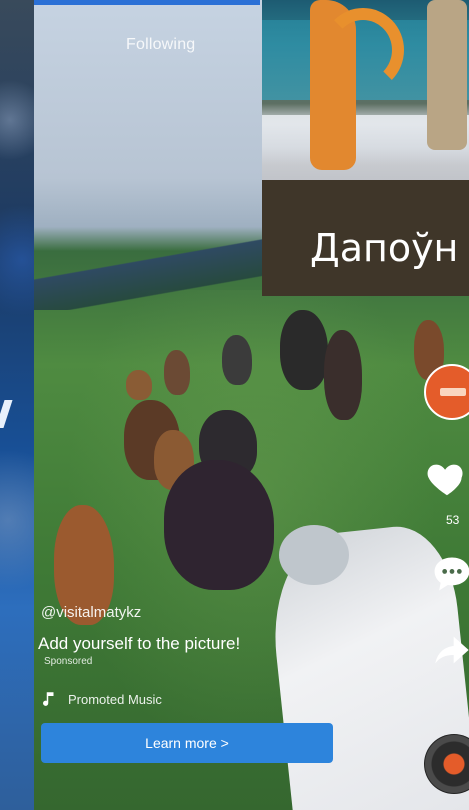 This screenshot has width=469, height=810. Describe the element at coordinates (48, 699) in the screenshot. I see `music-note-icon` at that location.